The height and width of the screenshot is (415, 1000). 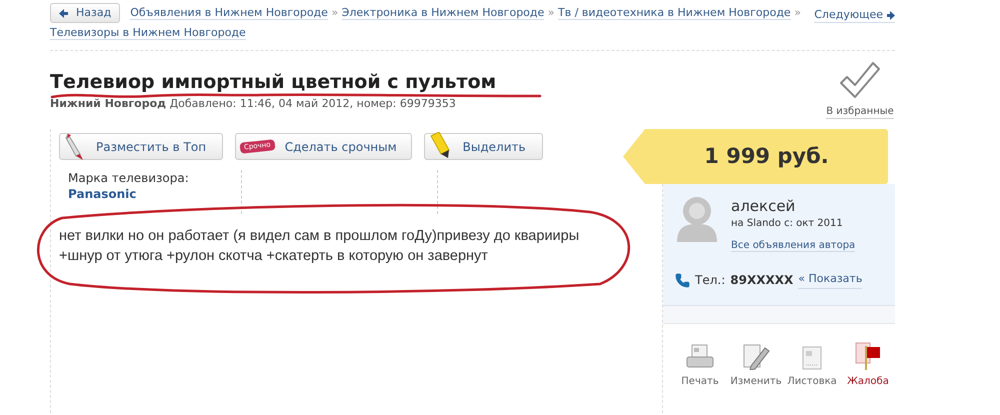 I want to click on breadcrumb-link: Электроника в Нижнем Новгороде, so click(x=443, y=13).